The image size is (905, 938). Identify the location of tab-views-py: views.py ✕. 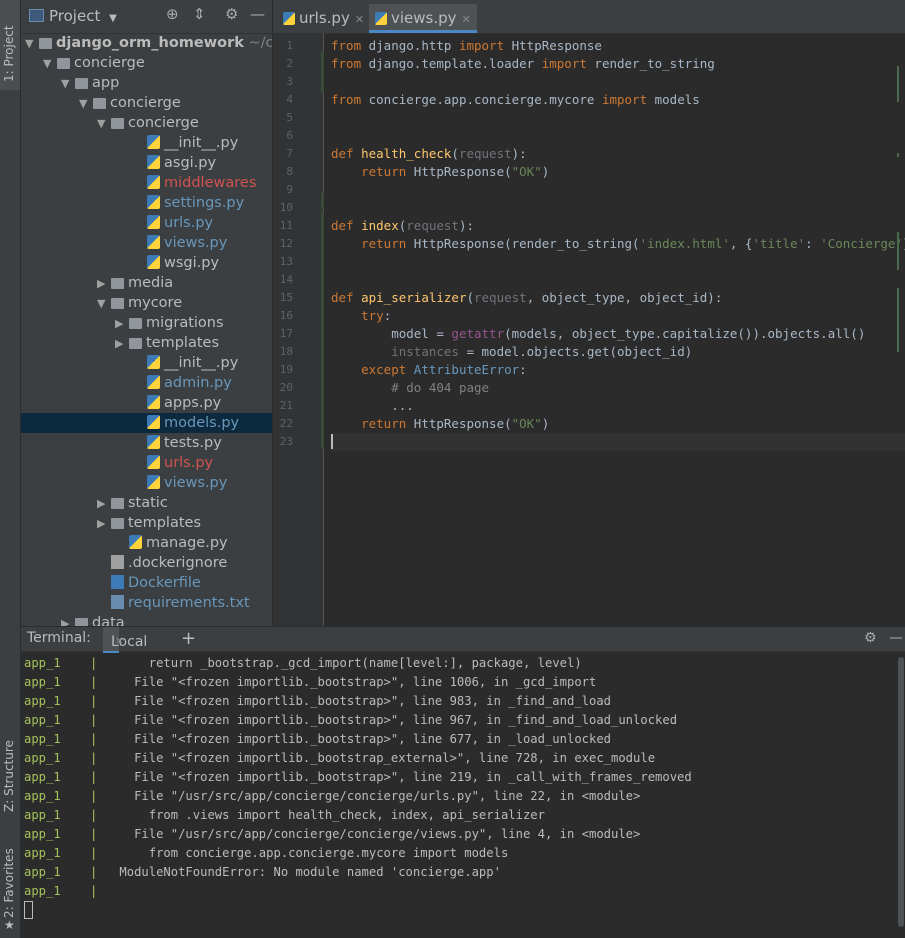
(423, 18).